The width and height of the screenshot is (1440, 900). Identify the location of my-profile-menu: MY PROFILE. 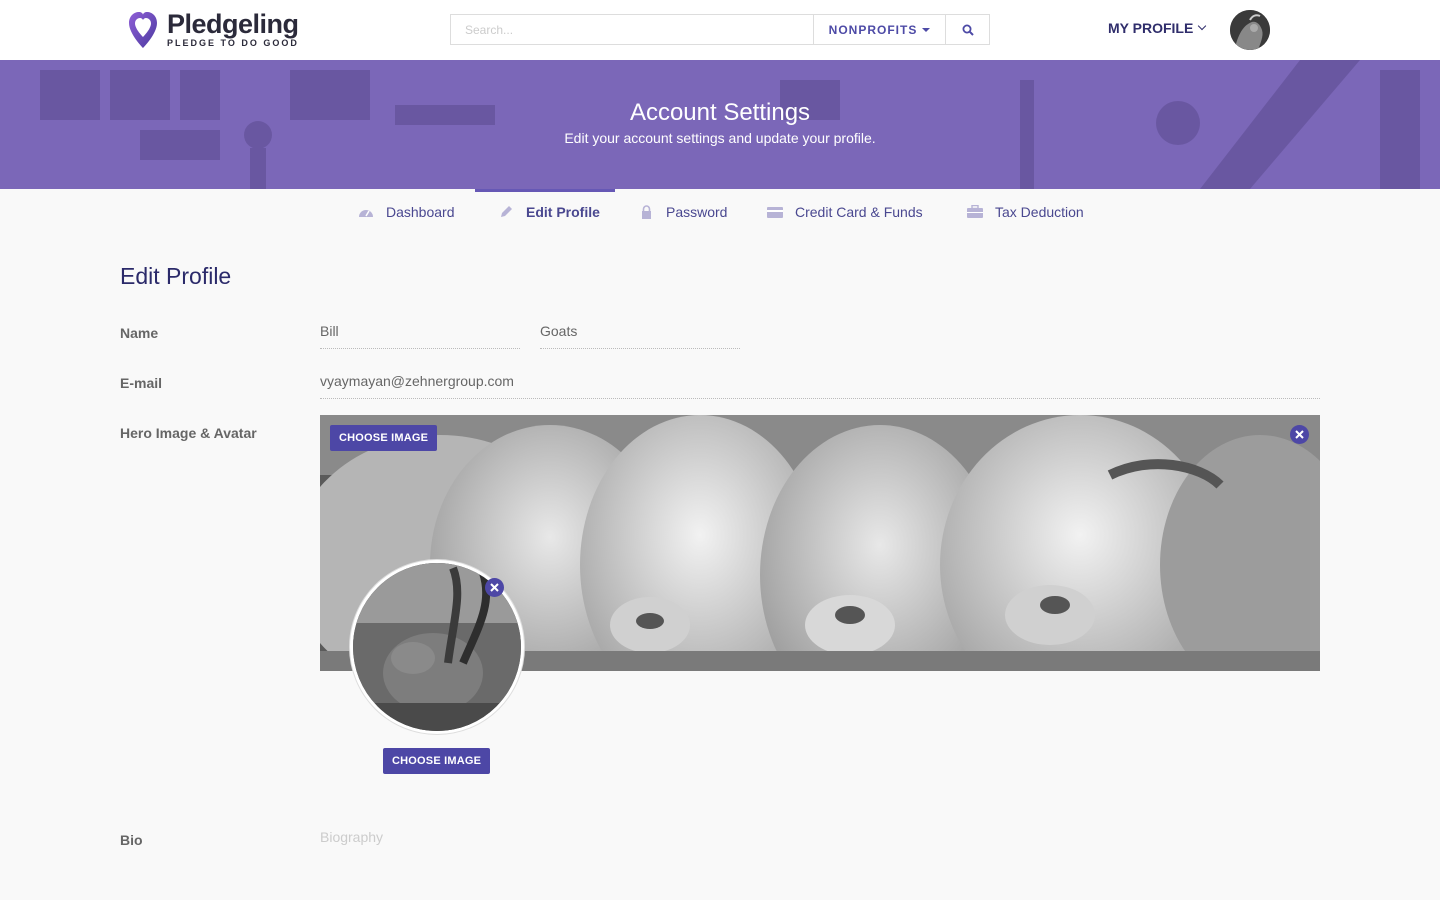
(1157, 28).